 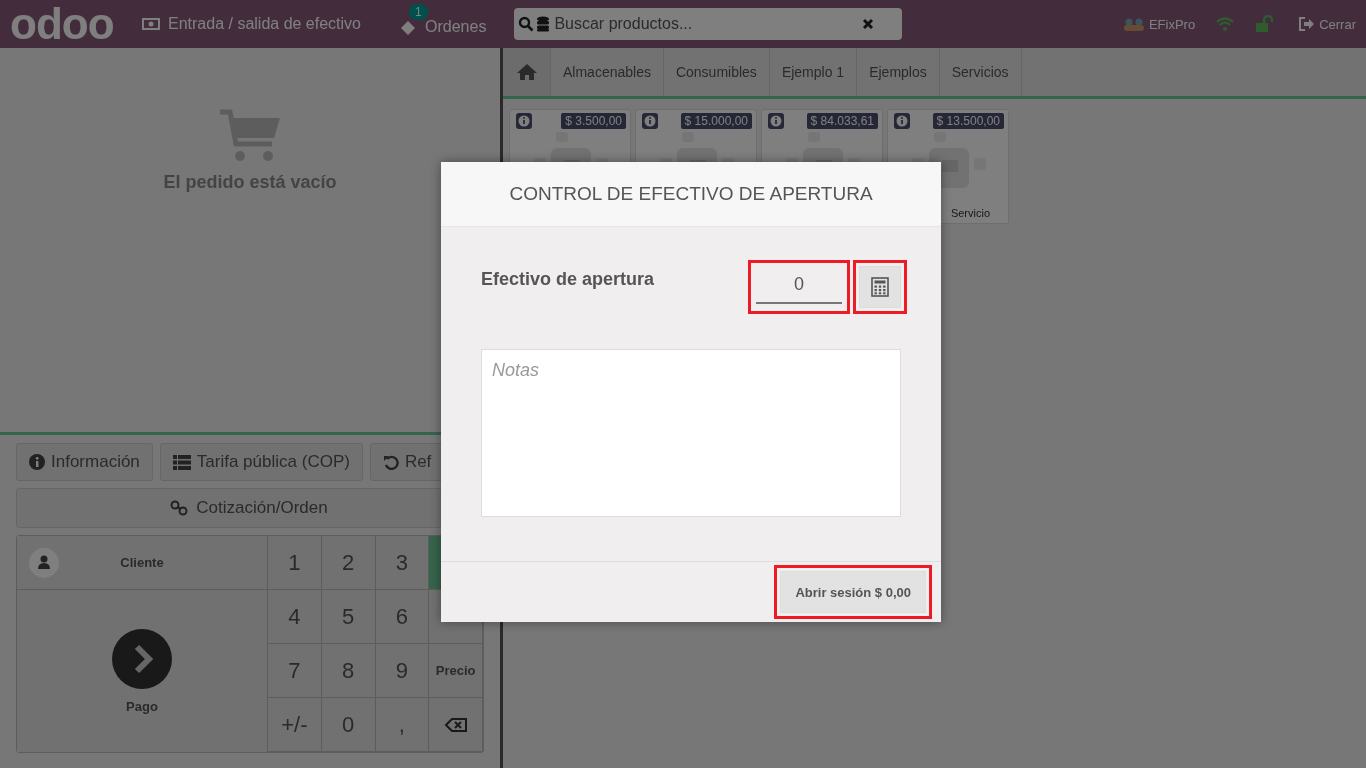 I want to click on price-tag: $ 3.500,00, so click(x=593, y=121).